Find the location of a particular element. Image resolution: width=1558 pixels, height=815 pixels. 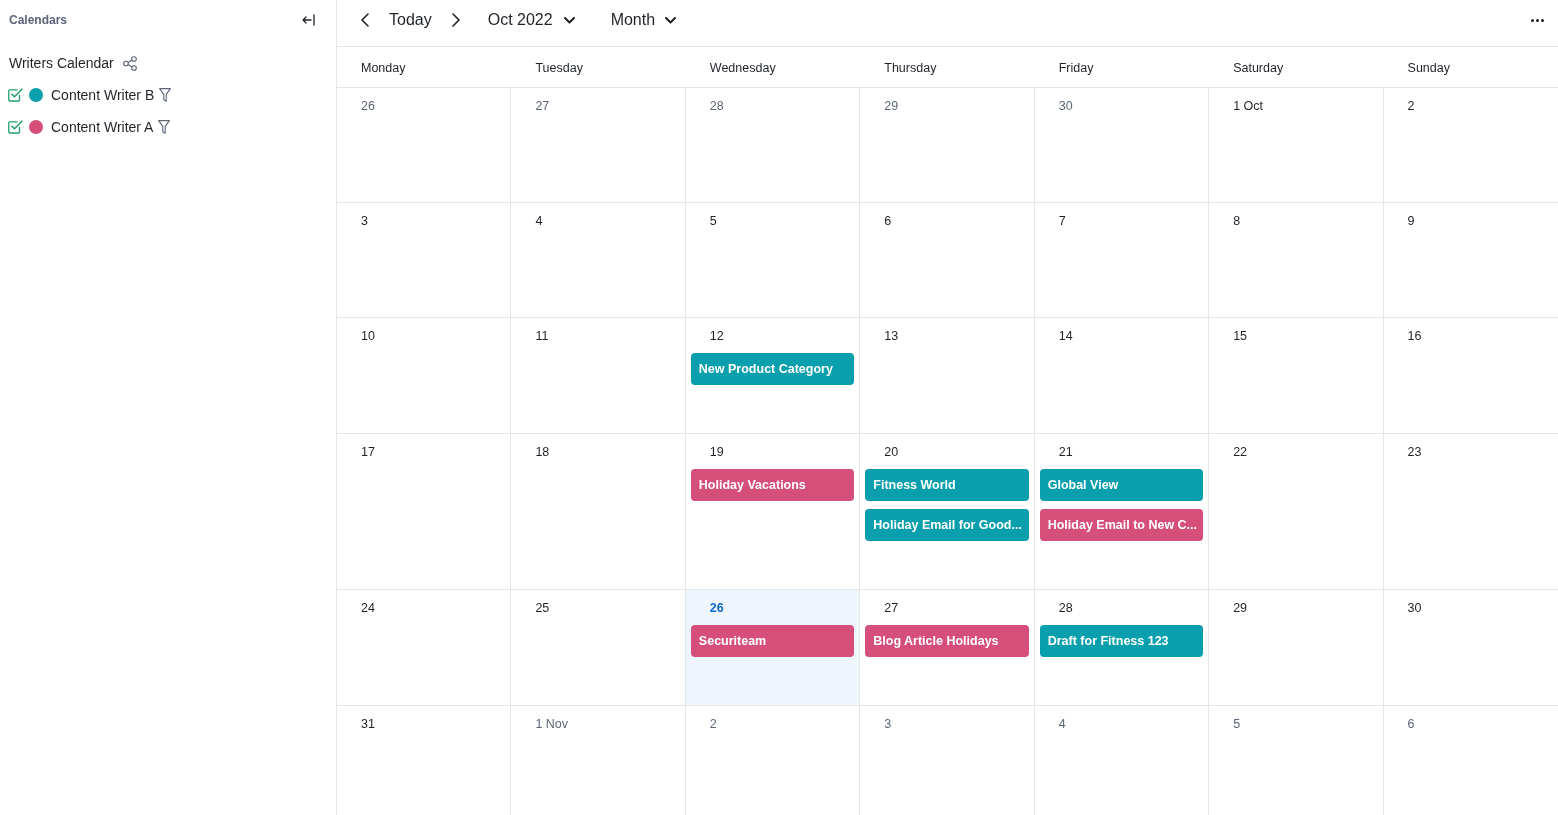

date-label: 31 is located at coordinates (368, 724).